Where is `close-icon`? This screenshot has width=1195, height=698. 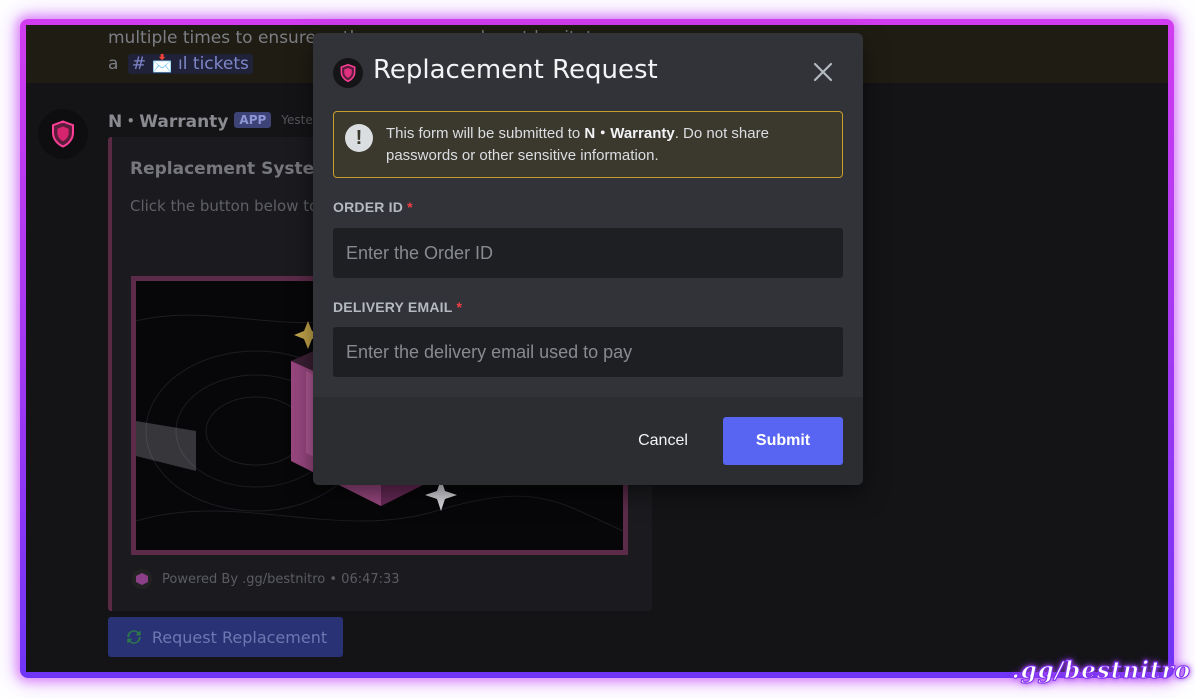 close-icon is located at coordinates (823, 72).